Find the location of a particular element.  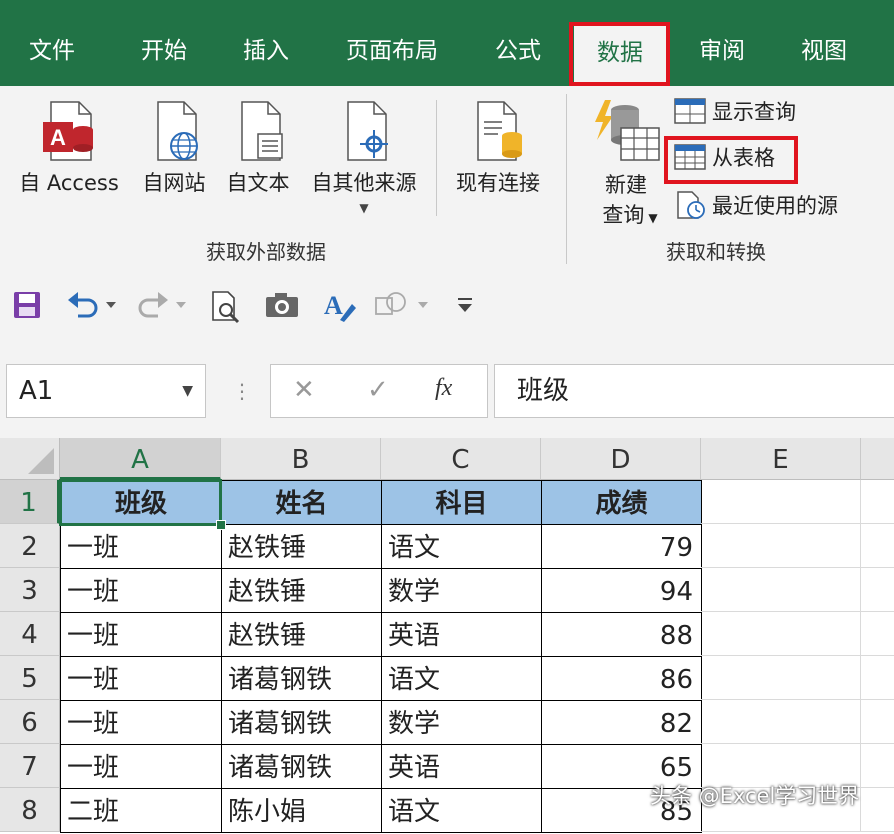

column-header-e: E is located at coordinates (781, 459).